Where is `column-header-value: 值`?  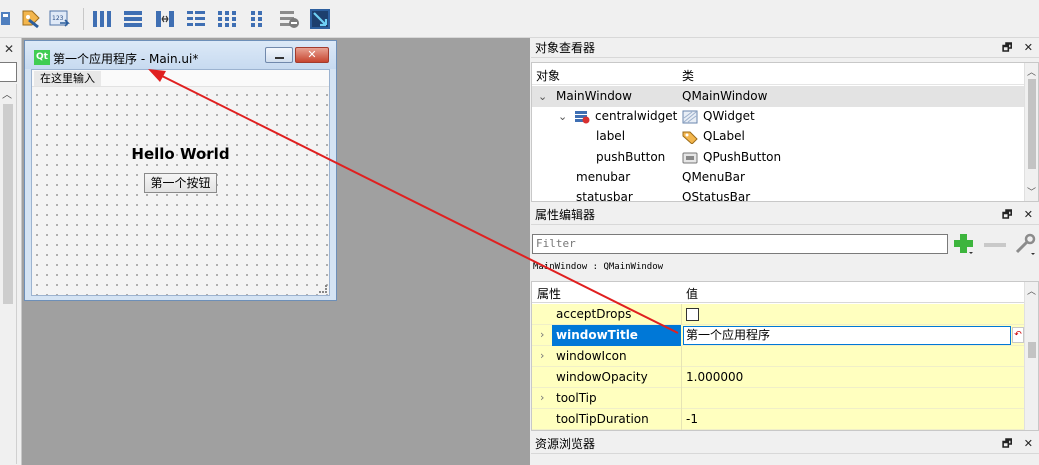 column-header-value: 值 is located at coordinates (692, 293).